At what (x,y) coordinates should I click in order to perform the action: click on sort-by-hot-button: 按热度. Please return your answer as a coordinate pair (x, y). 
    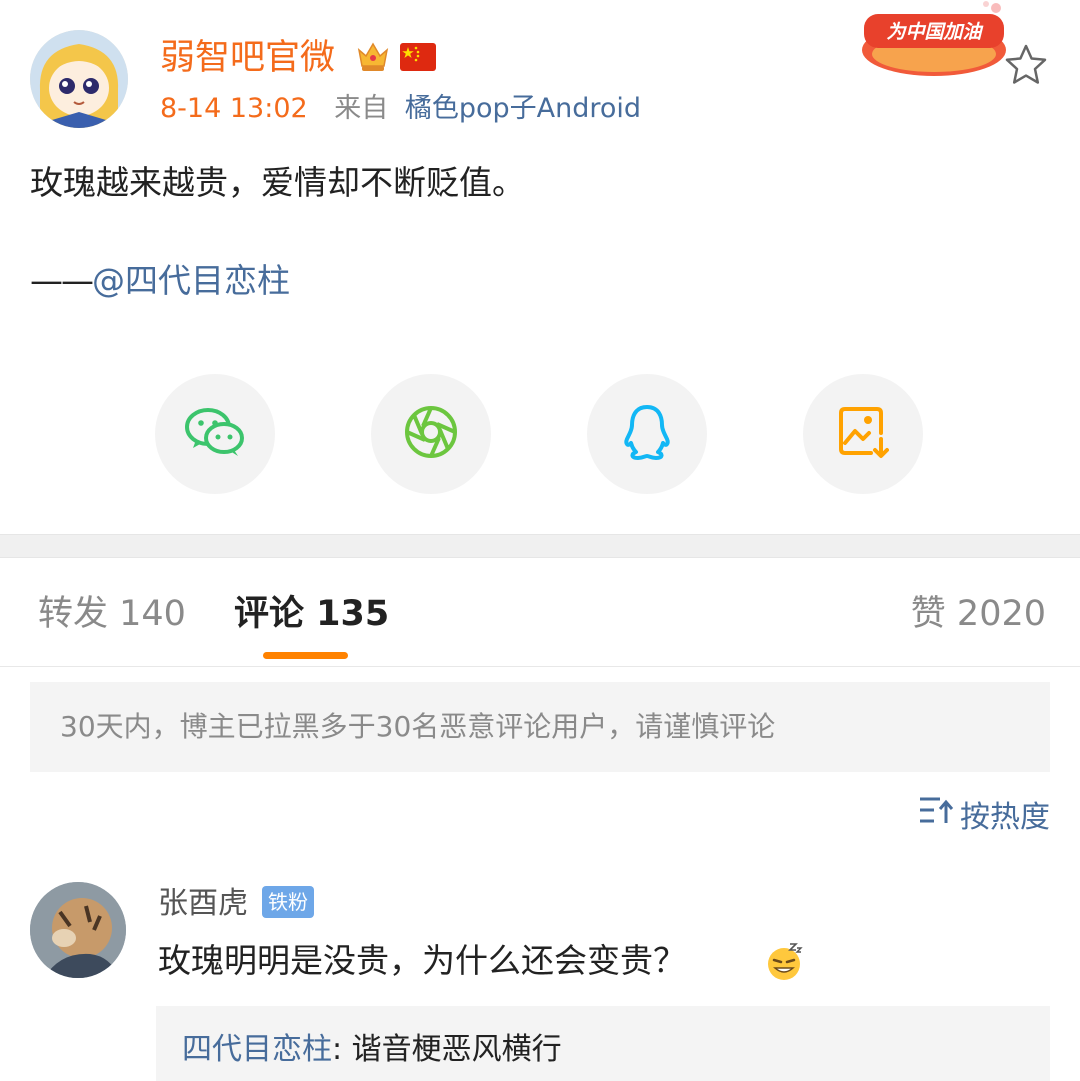
    Looking at the image, I should click on (984, 814).